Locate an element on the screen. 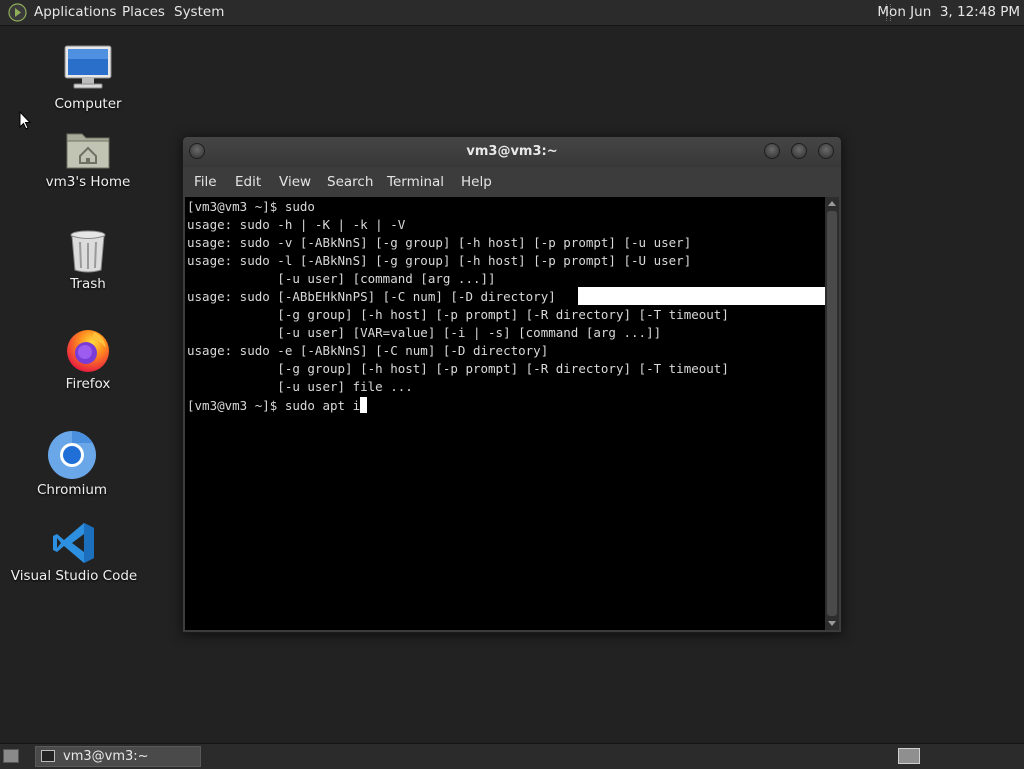 This screenshot has height=769, width=1024. trash-icon is located at coordinates (88, 251).